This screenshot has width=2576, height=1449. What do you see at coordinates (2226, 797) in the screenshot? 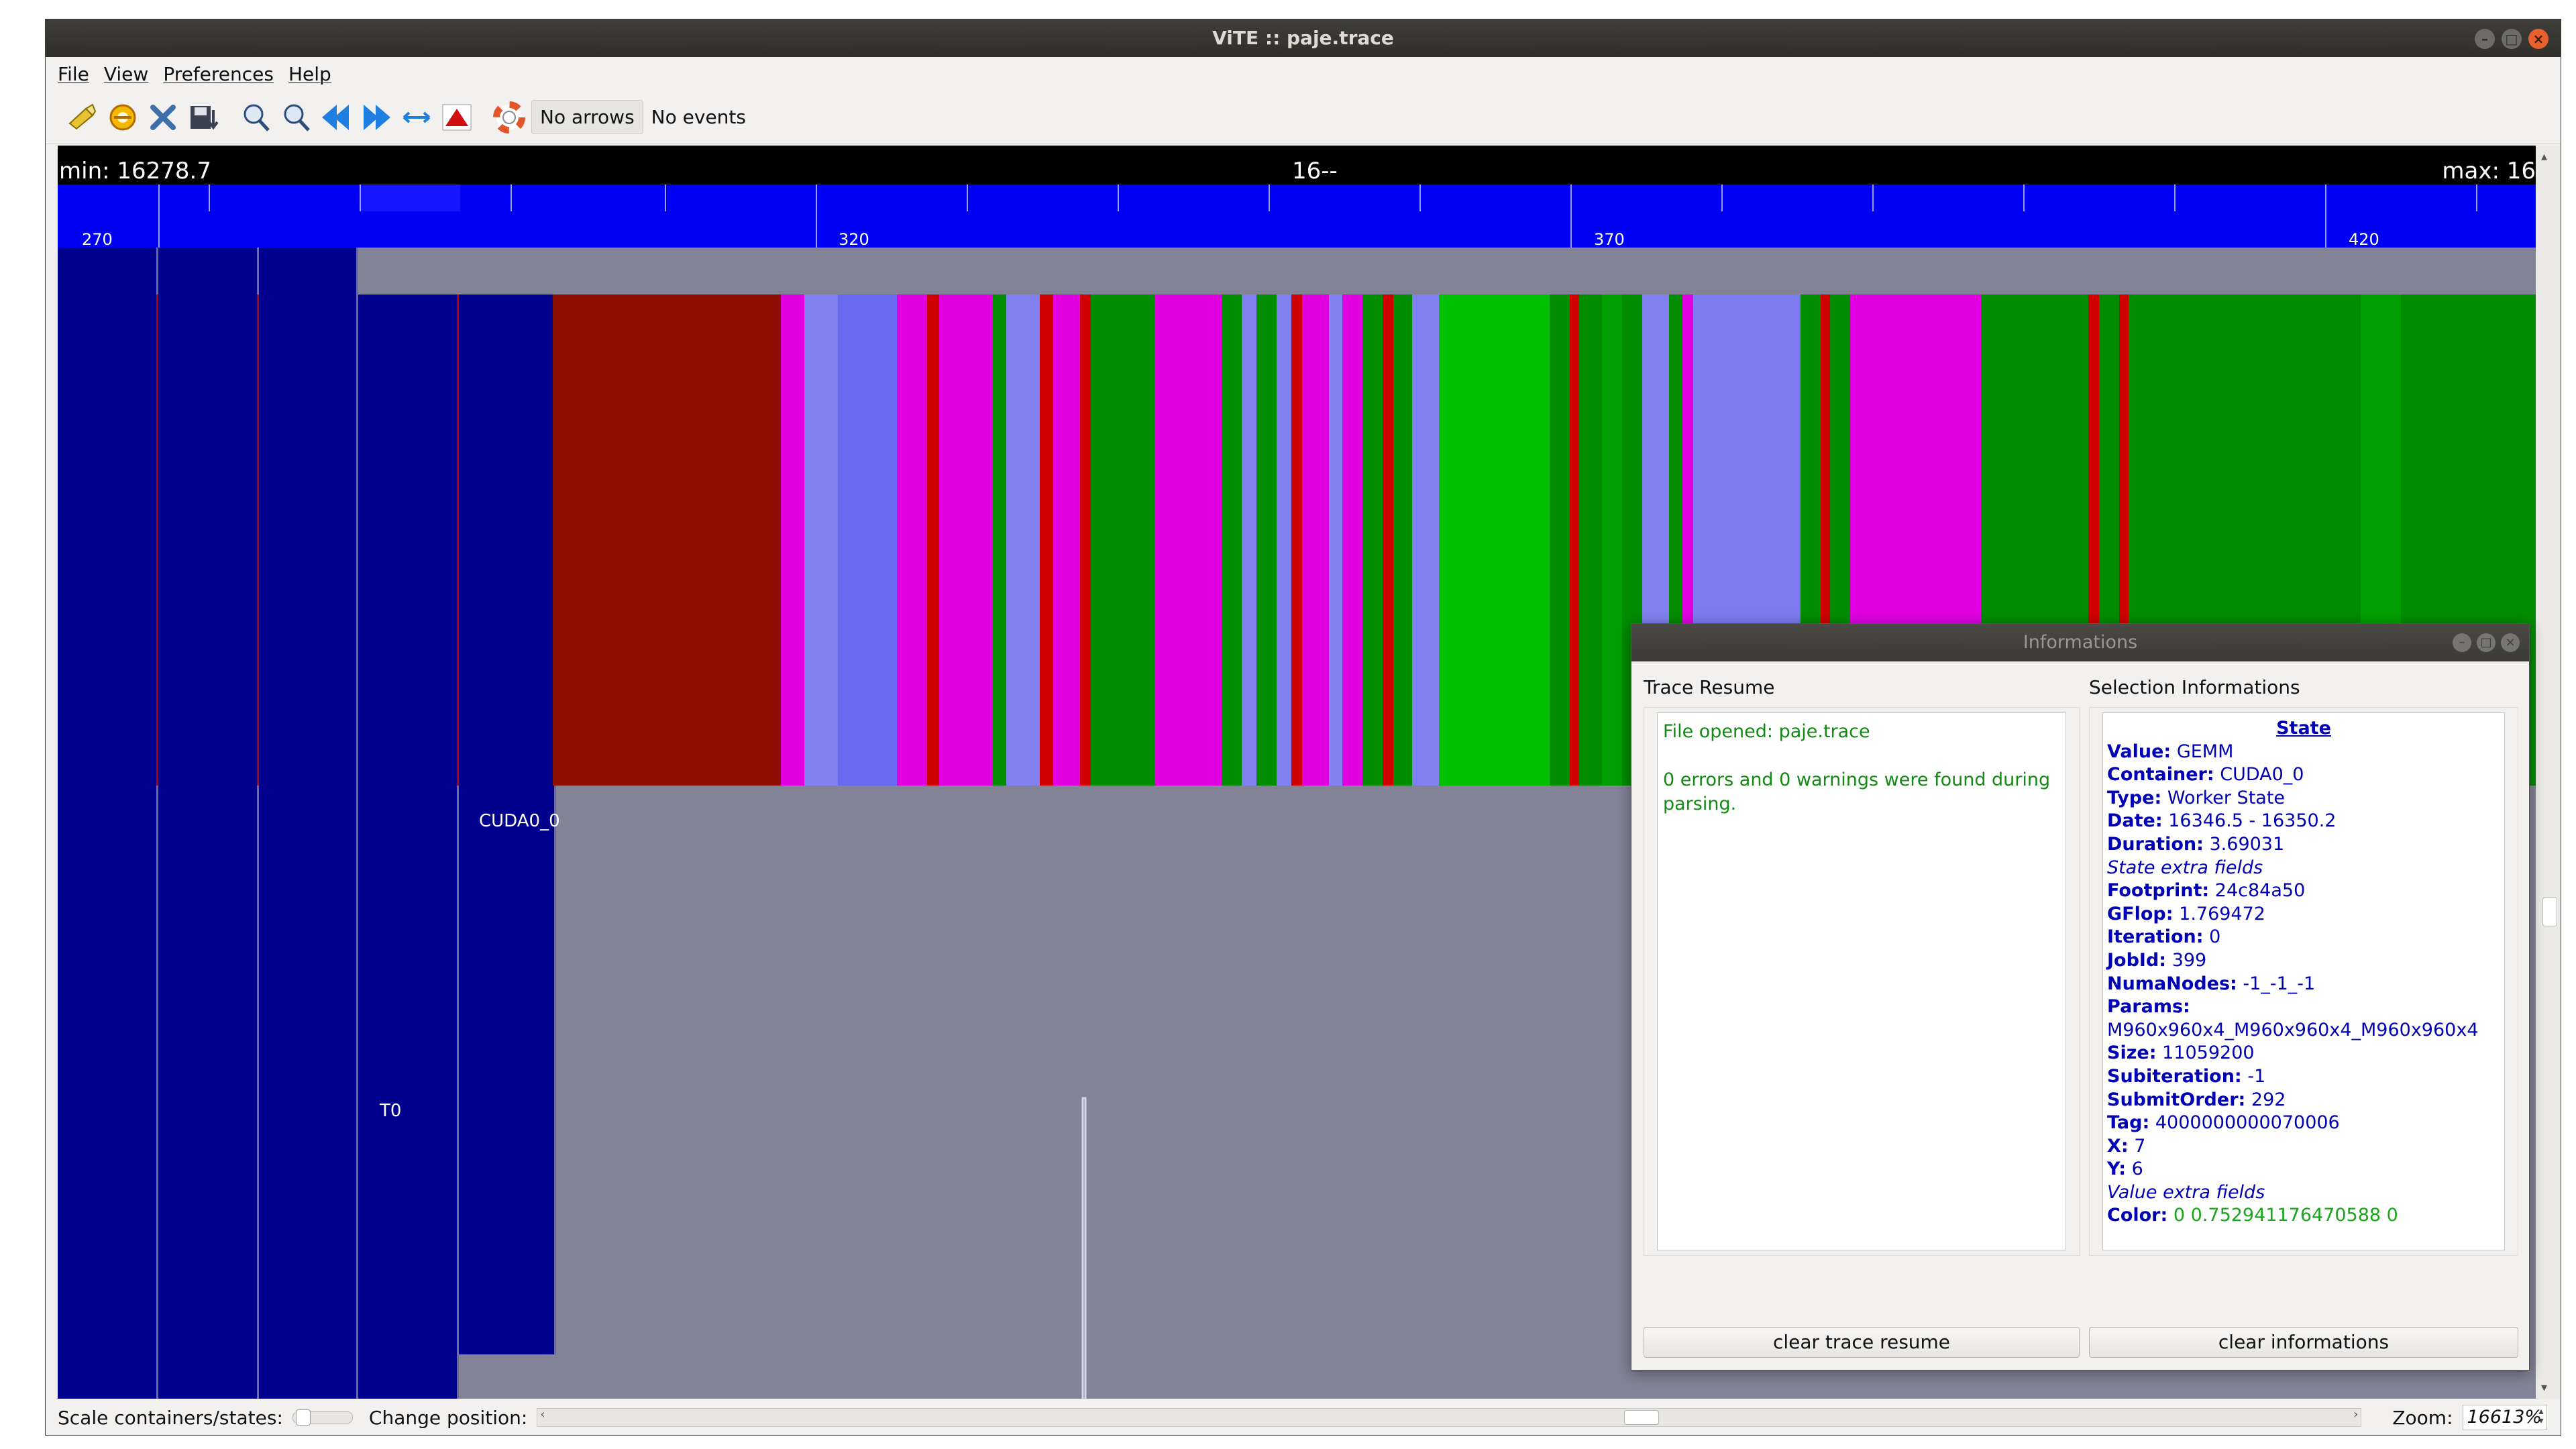
I see `sel-type: Worker State` at bounding box center [2226, 797].